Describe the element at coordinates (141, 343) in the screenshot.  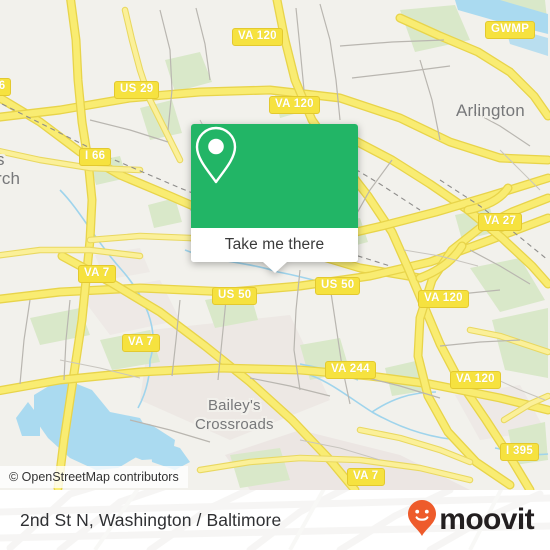
I see `map-shield-va-7-mid: VA 7` at that location.